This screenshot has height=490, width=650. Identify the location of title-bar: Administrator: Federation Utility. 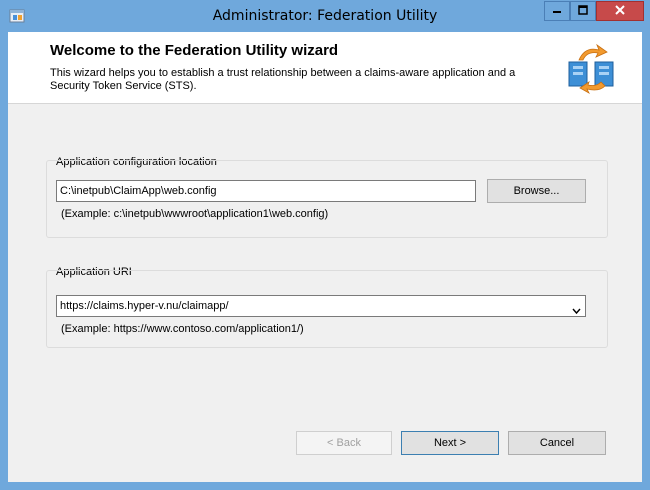
(325, 16).